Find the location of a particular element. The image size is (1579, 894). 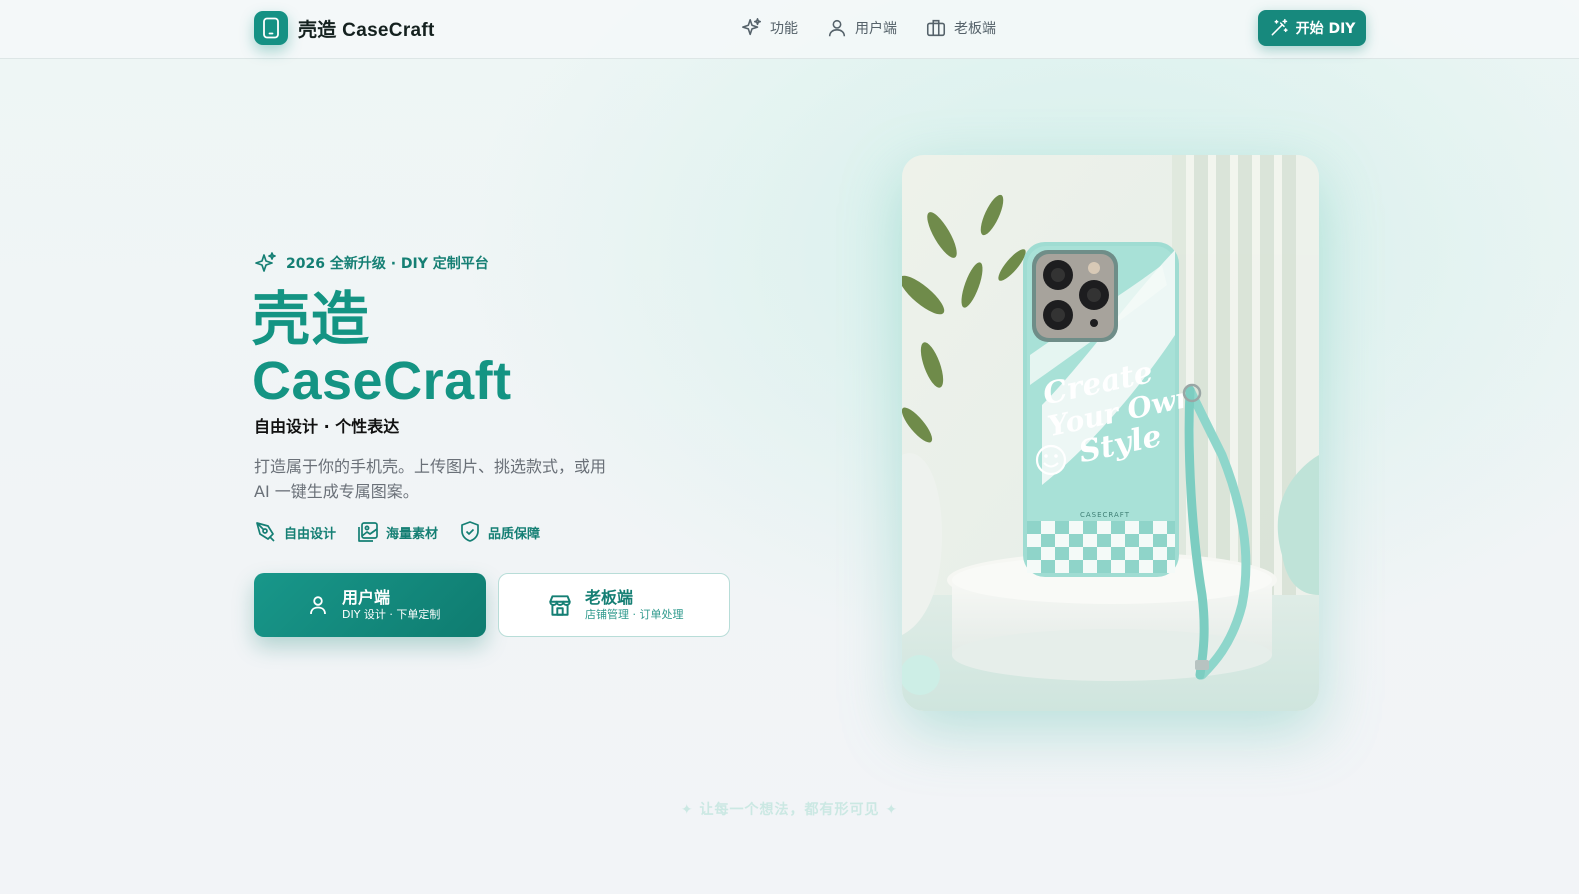

images-icon is located at coordinates (368, 532).